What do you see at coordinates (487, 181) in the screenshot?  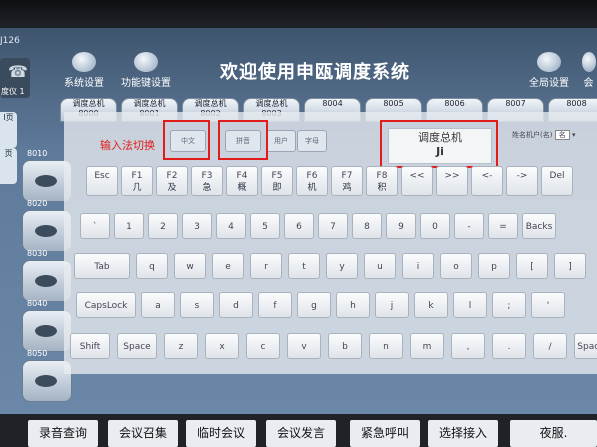 I see `key: <-` at bounding box center [487, 181].